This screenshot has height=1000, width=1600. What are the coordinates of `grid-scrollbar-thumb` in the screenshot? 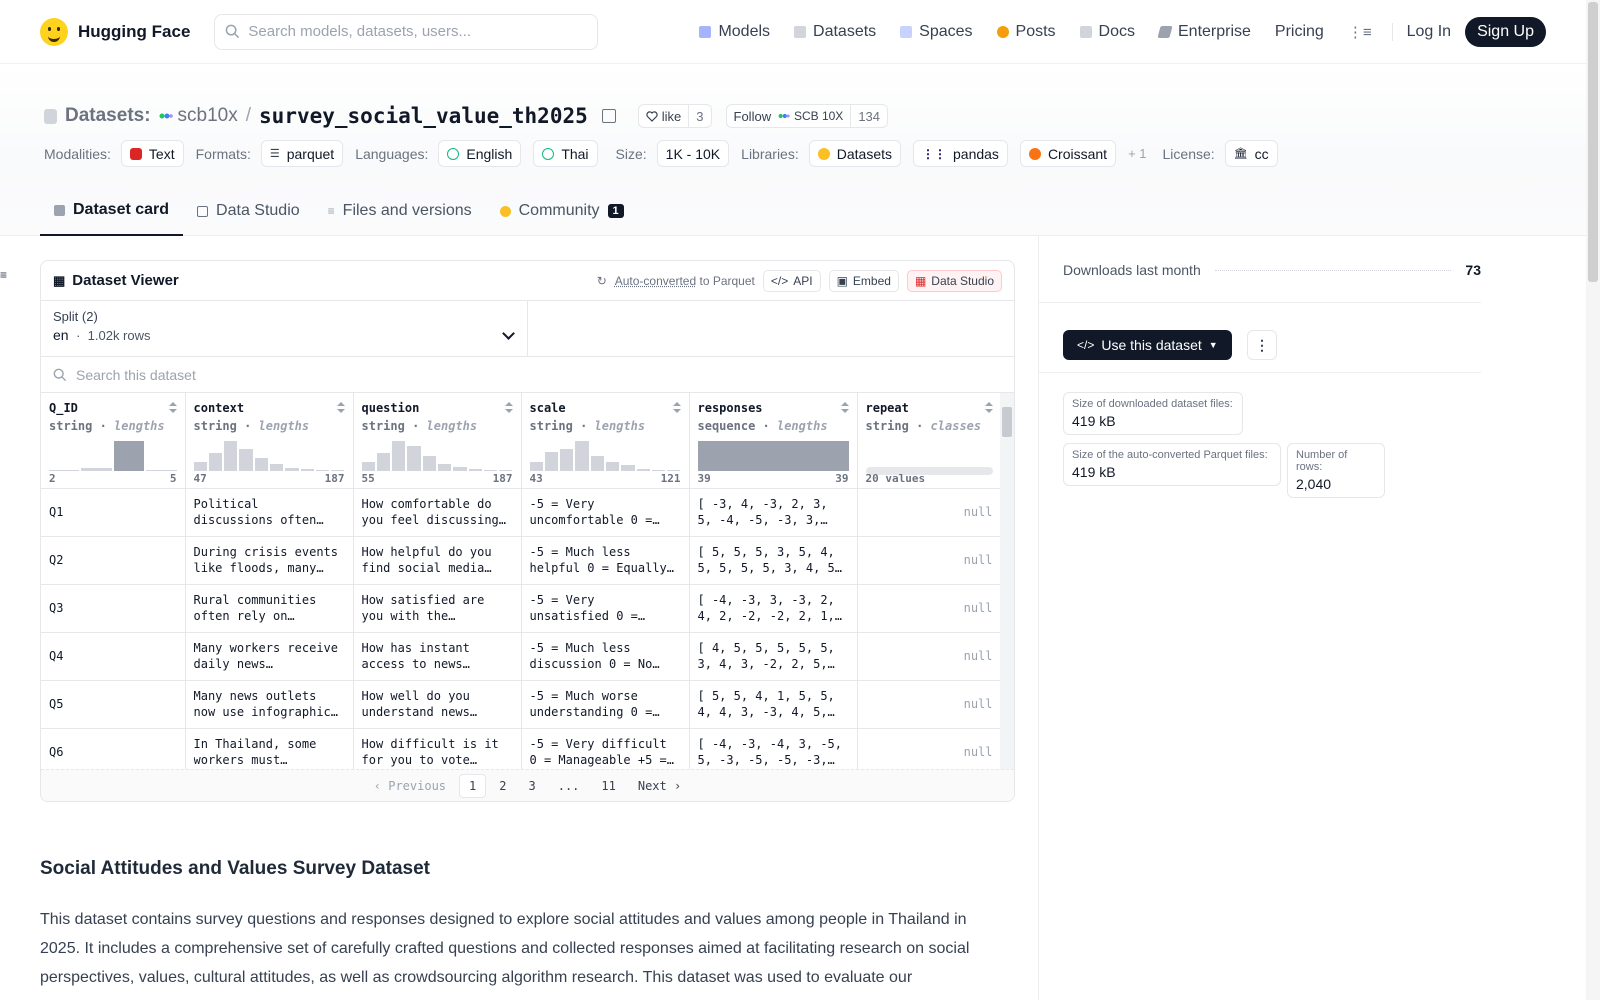 It's located at (1007, 422).